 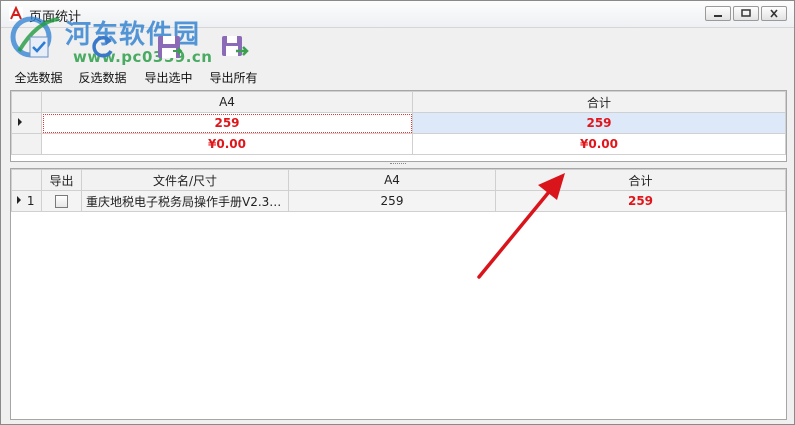 What do you see at coordinates (392, 201) in the screenshot?
I see `file-a4-count: 259` at bounding box center [392, 201].